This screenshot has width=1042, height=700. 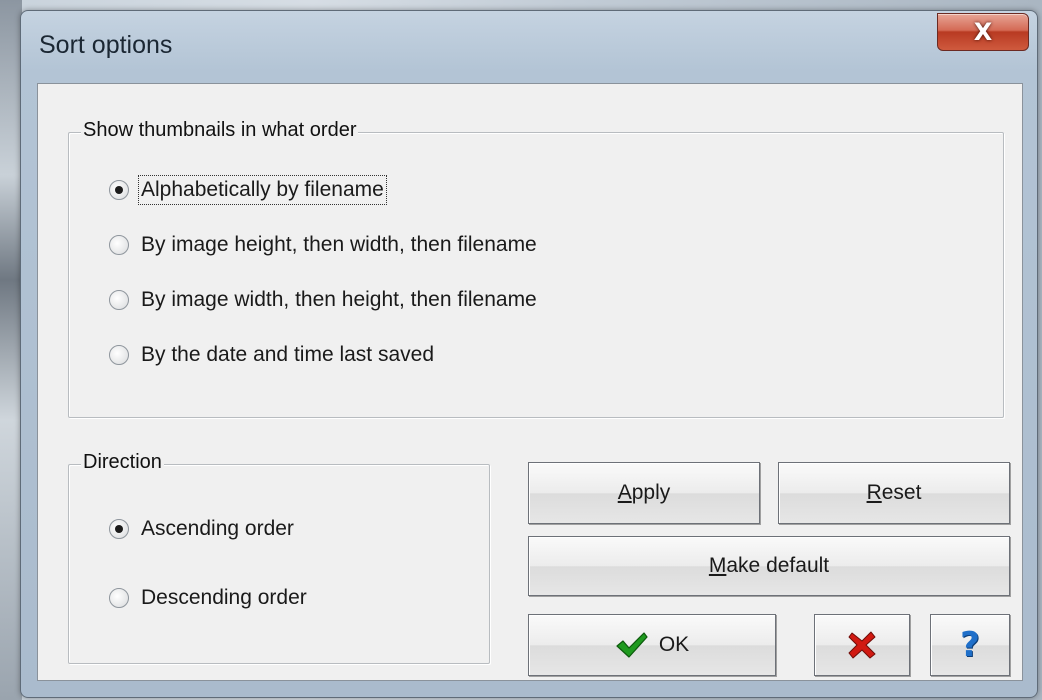 I want to click on close-icon: X, so click(x=983, y=32).